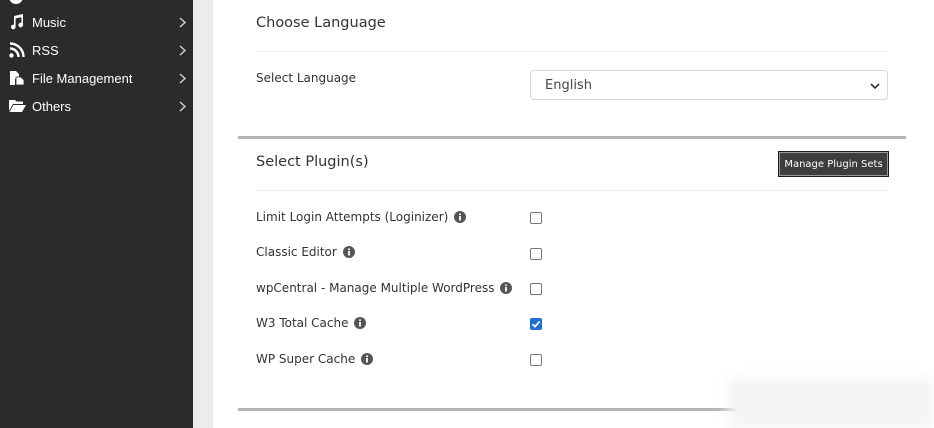 This screenshot has height=428, width=934. Describe the element at coordinates (306, 78) in the screenshot. I see `select-language-label: Select Language` at that location.